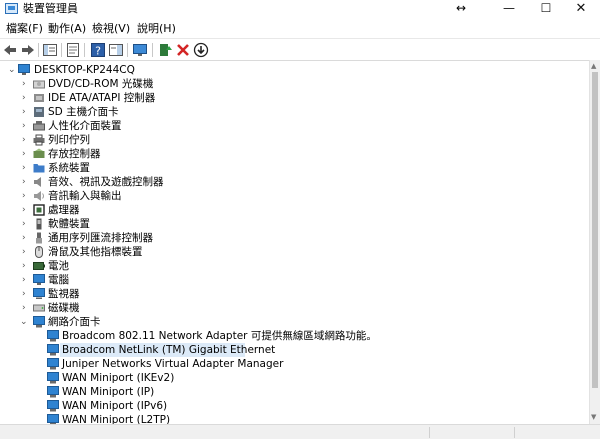 This screenshot has width=600, height=439. What do you see at coordinates (294, 154) in the screenshot?
I see `tree-category: › 存放控制器` at bounding box center [294, 154].